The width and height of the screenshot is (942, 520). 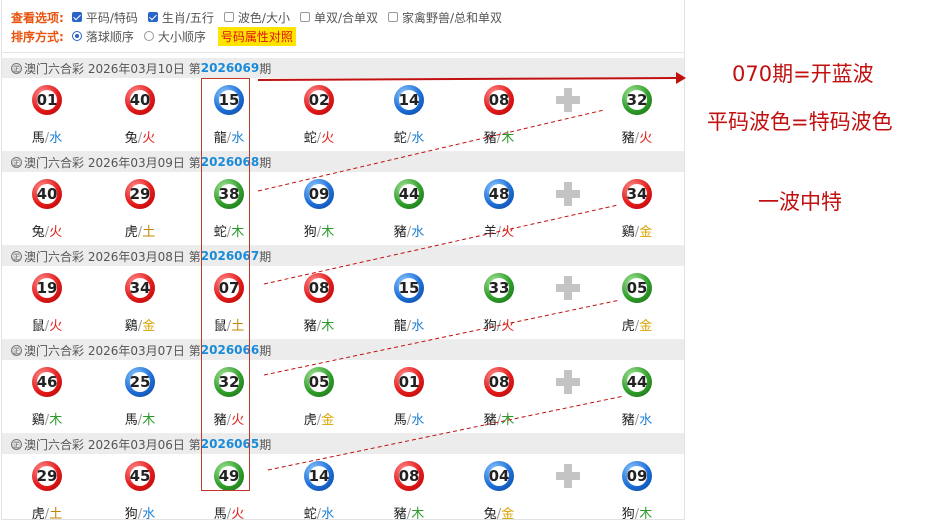 What do you see at coordinates (800, 202) in the screenshot?
I see `note-conclusion: 一波中特` at bounding box center [800, 202].